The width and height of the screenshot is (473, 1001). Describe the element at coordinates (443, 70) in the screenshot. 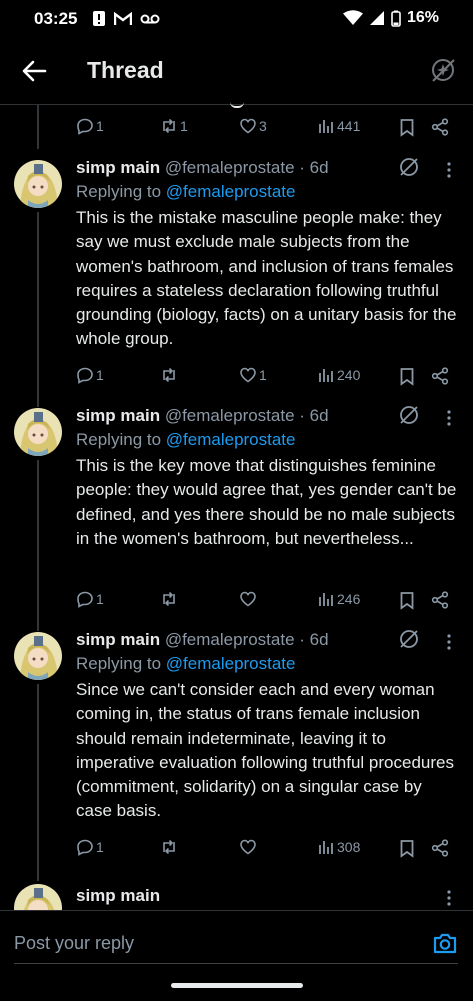

I see `timeline-sparkle-icon` at that location.